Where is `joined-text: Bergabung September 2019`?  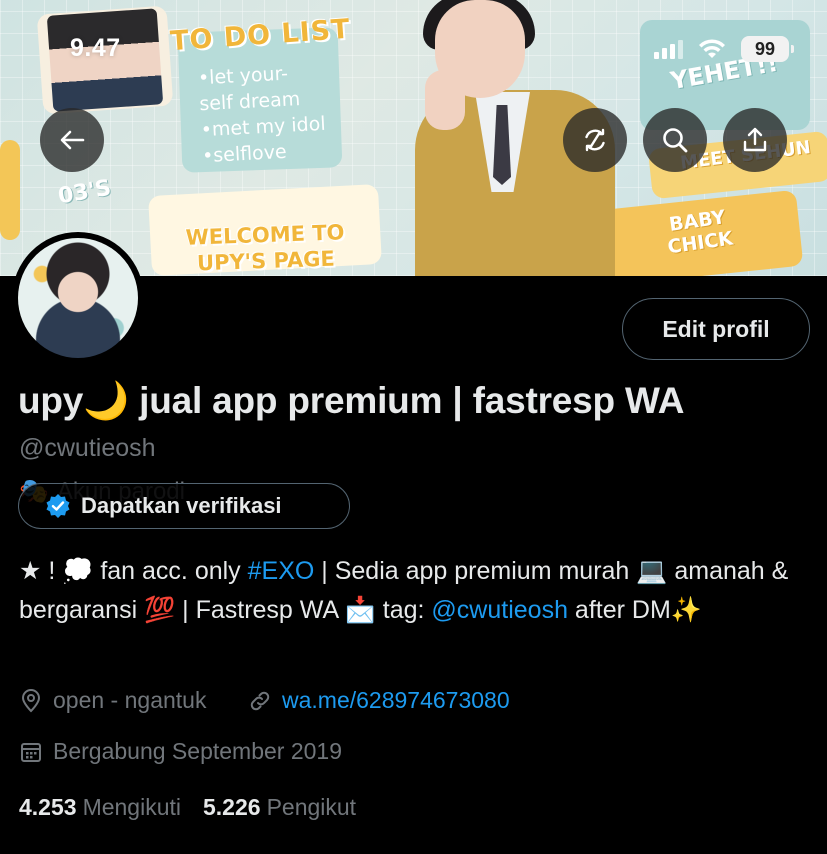
joined-text: Bergabung September 2019 is located at coordinates (197, 751).